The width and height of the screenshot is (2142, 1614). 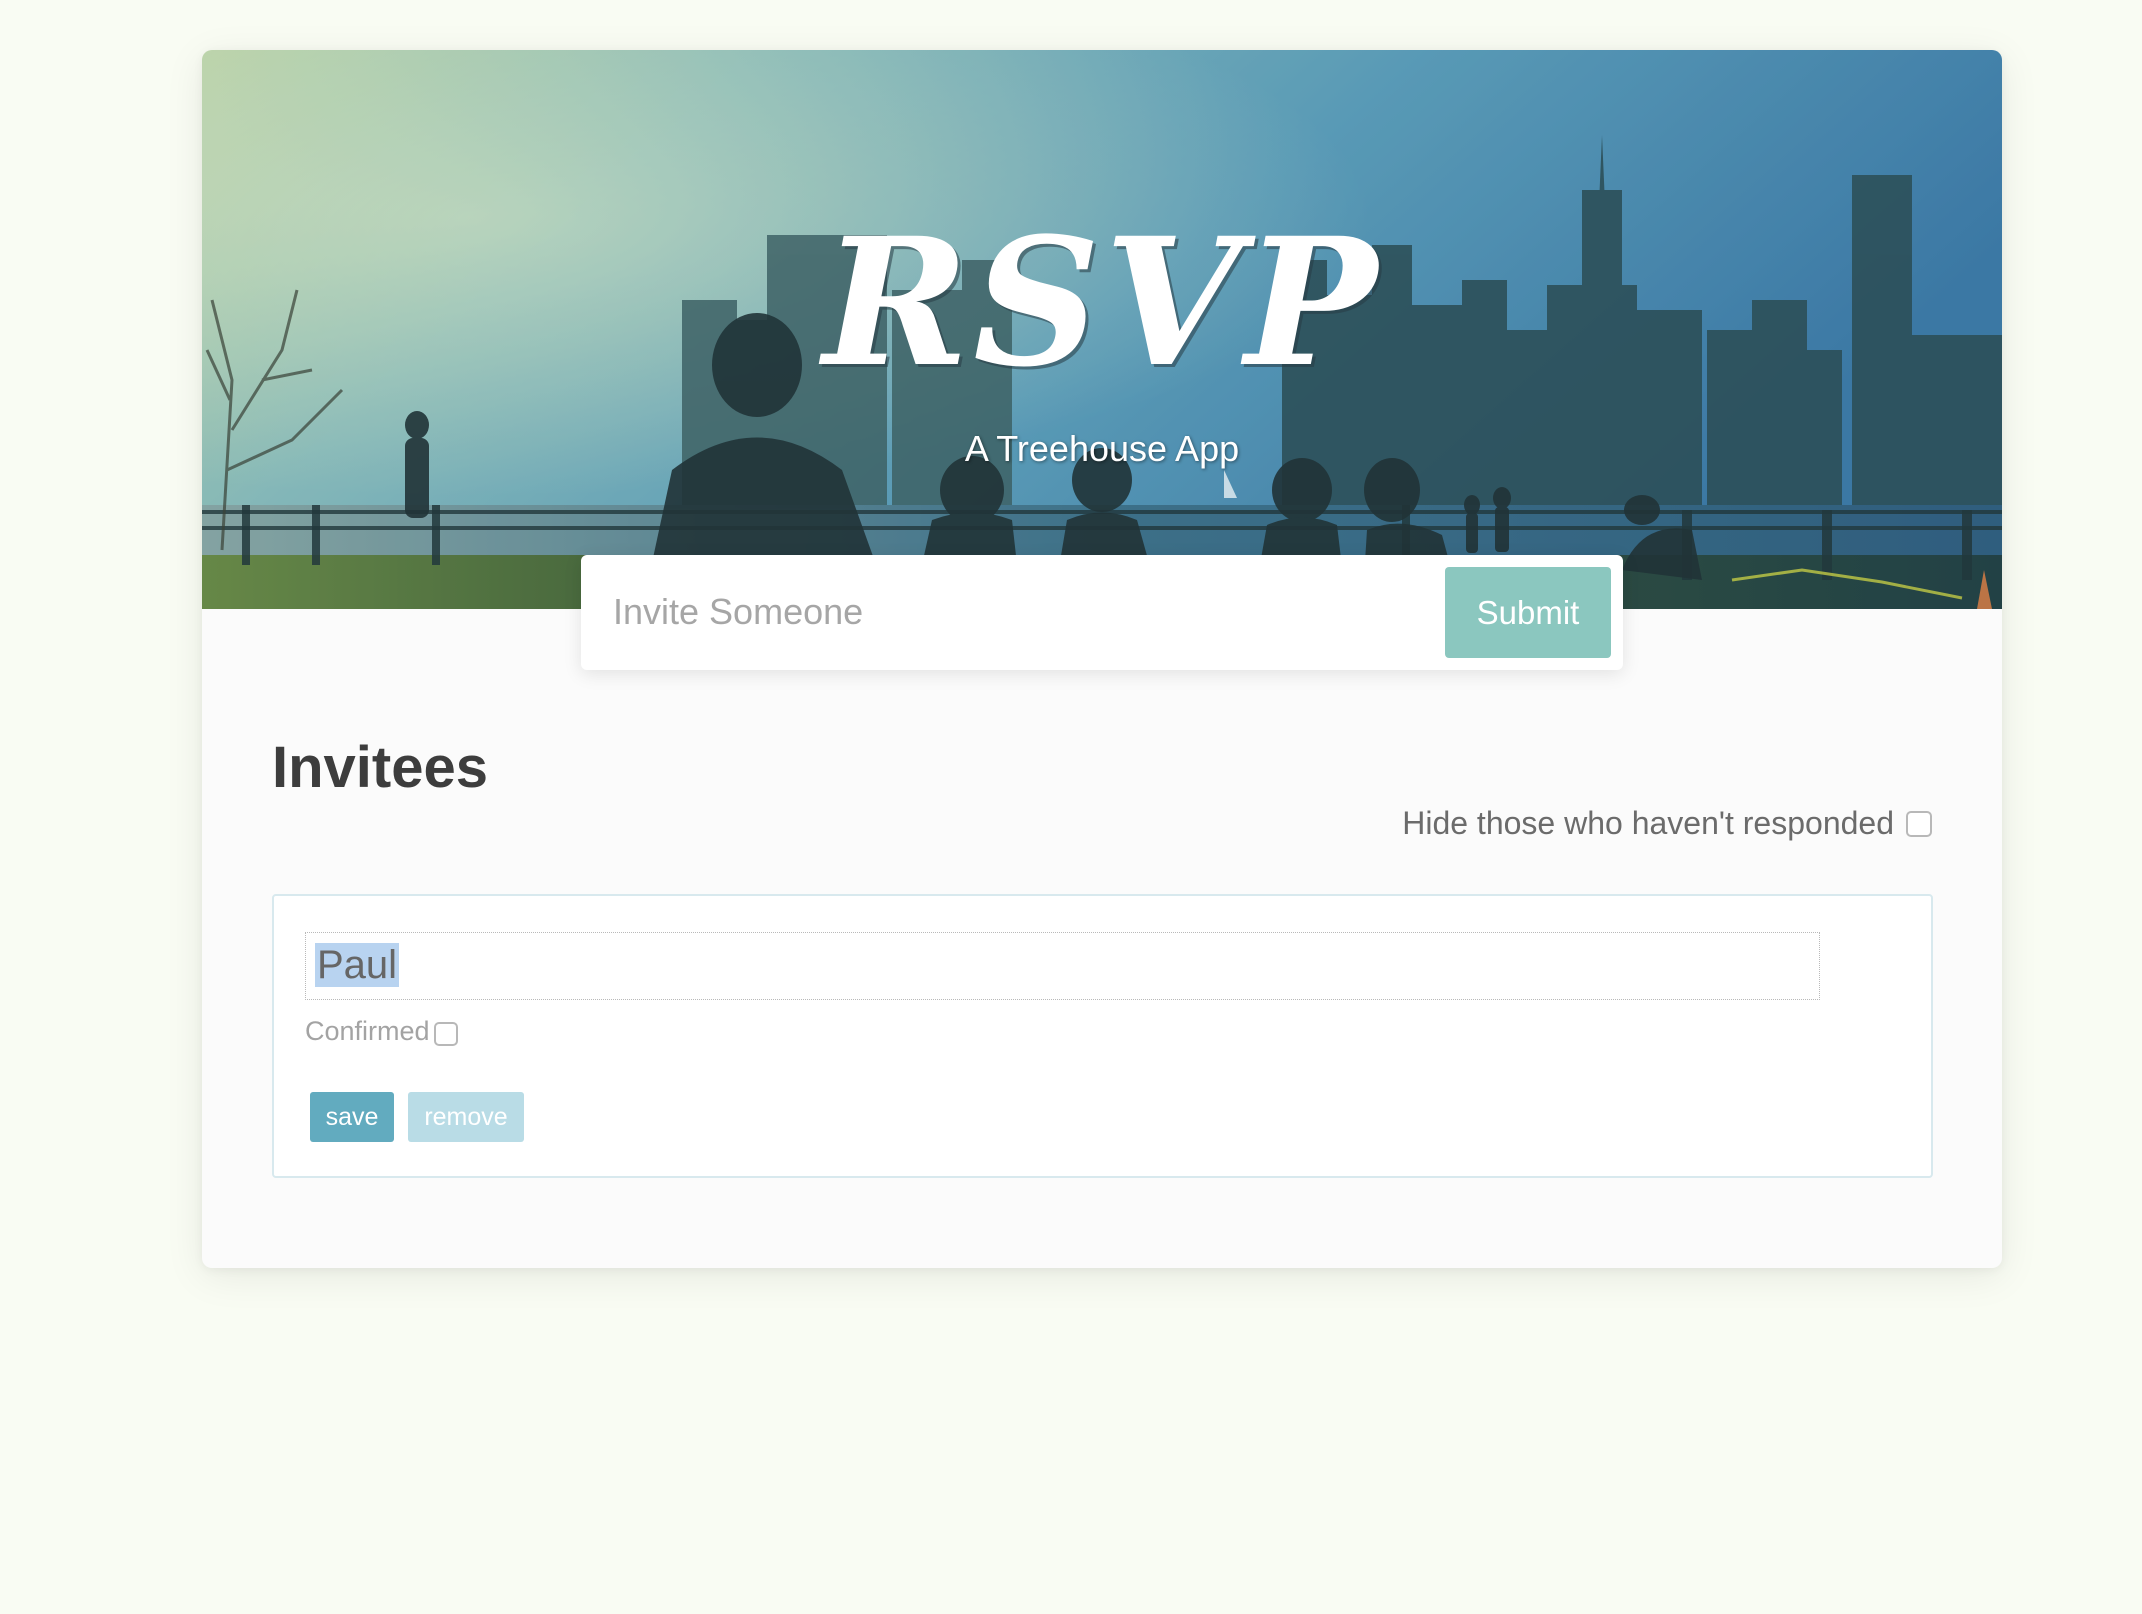 I want to click on hide-unresponded-filter: Hide those who haven't responded, so click(x=1667, y=823).